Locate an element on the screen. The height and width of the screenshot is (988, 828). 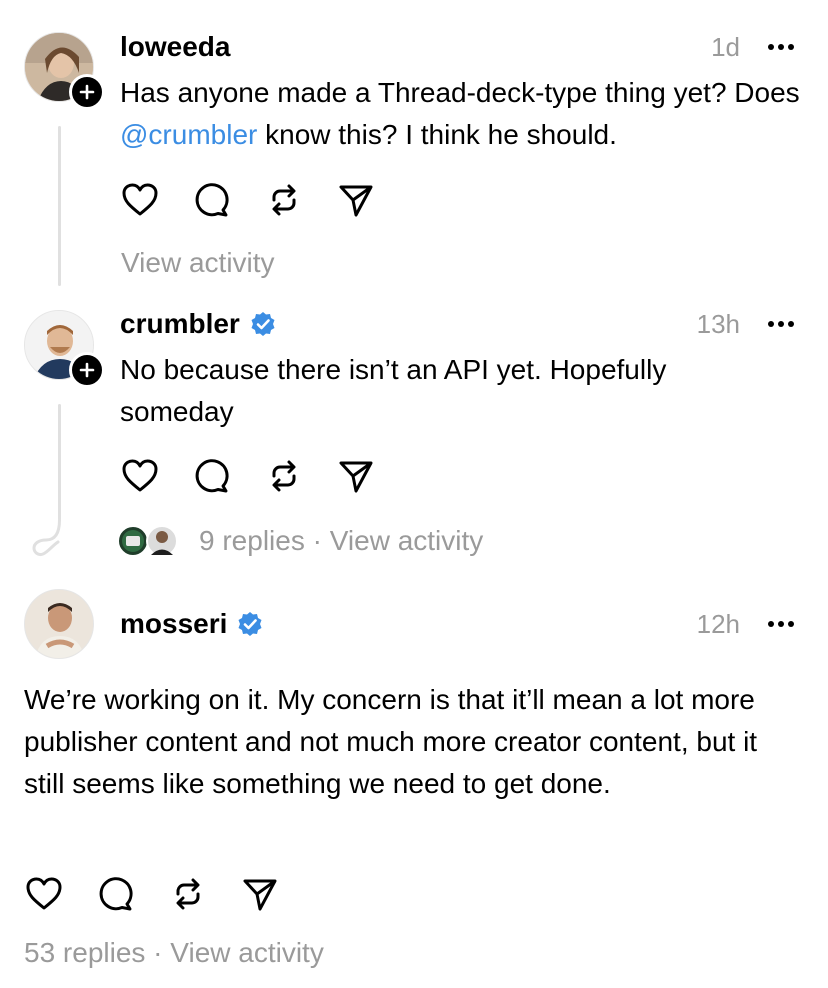
replies-link: 53 replies is located at coordinates (84, 952).